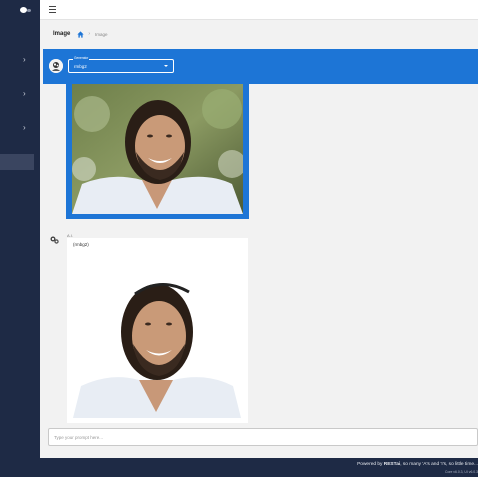 This screenshot has width=478, height=477. I want to click on generator-value: rmbg2, so click(80, 66).